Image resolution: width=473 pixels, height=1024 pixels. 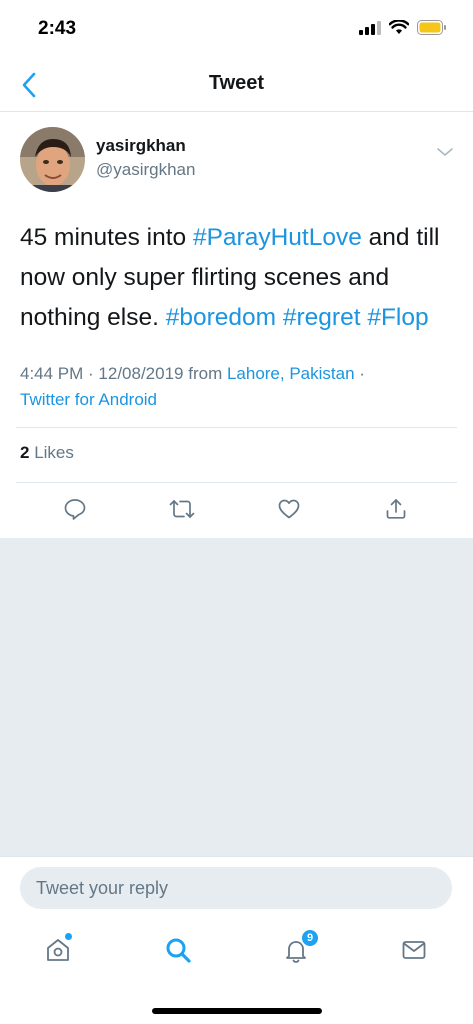 I want to click on avatar-image, so click(x=52, y=159).